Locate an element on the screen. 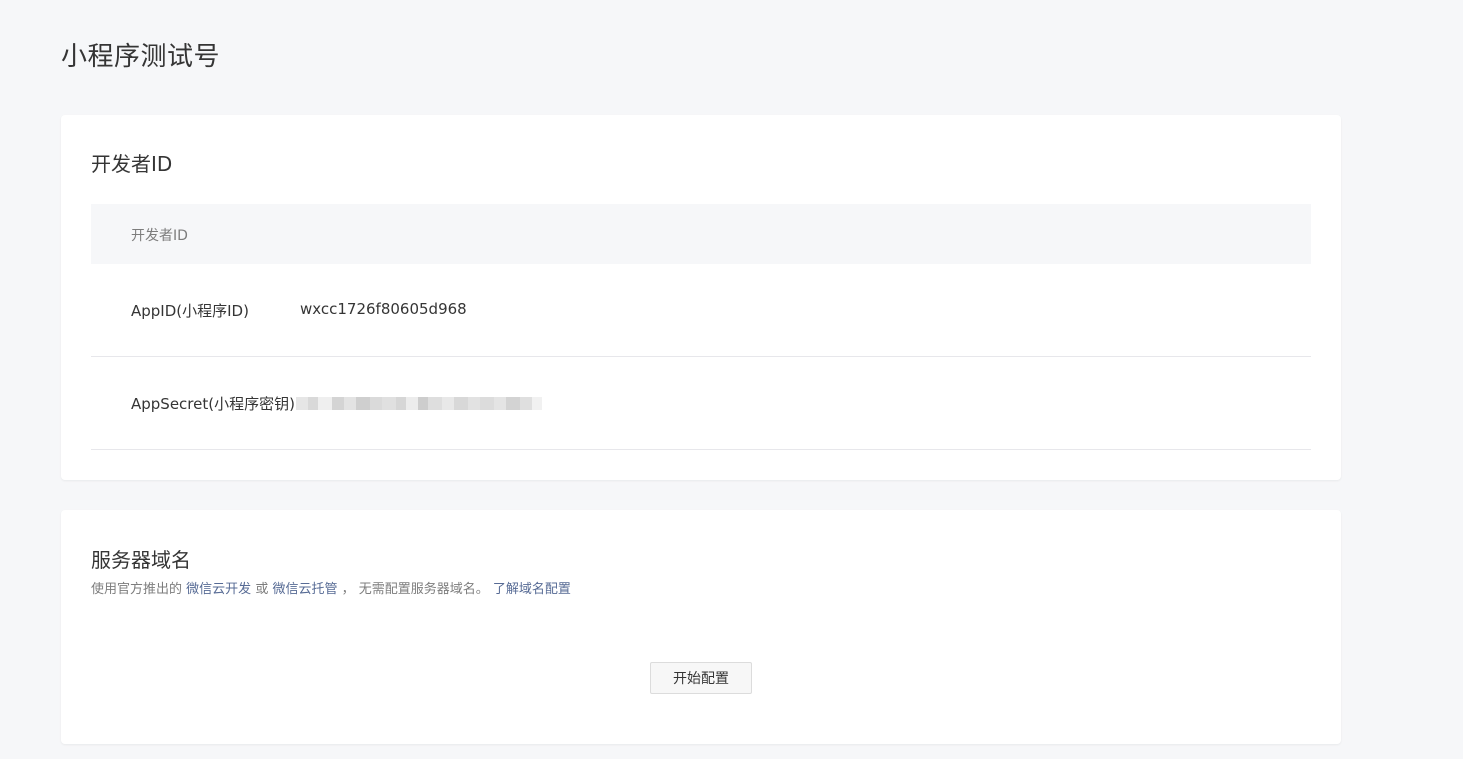 This screenshot has width=1463, height=759. appsecret-row: AppSecret(小程序密钥) is located at coordinates (701, 403).